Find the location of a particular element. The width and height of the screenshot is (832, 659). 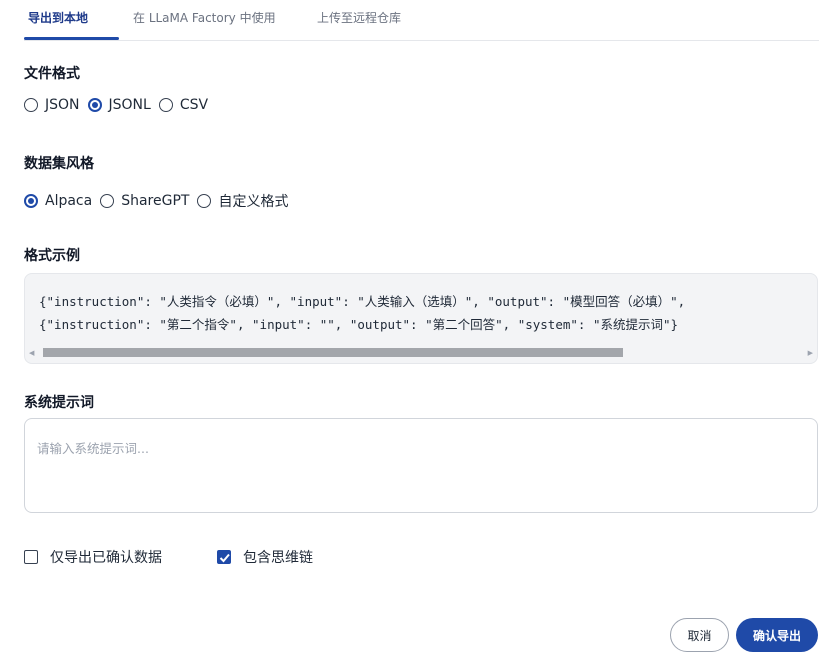

radio-json: JSON is located at coordinates (52, 105).